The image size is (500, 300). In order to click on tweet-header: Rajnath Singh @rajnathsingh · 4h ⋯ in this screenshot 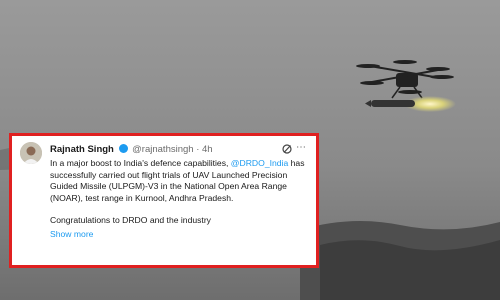, I will do `click(164, 153)`.